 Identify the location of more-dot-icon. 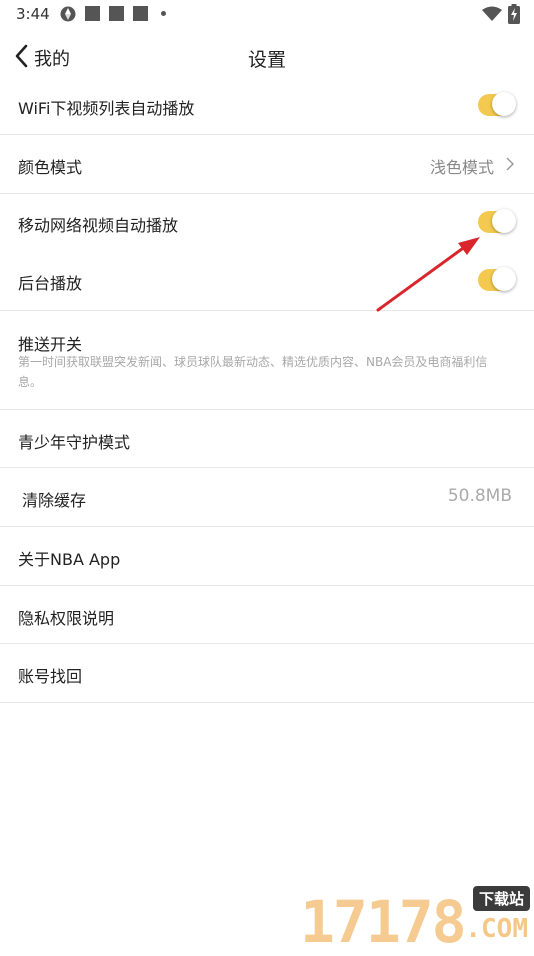
(163, 13).